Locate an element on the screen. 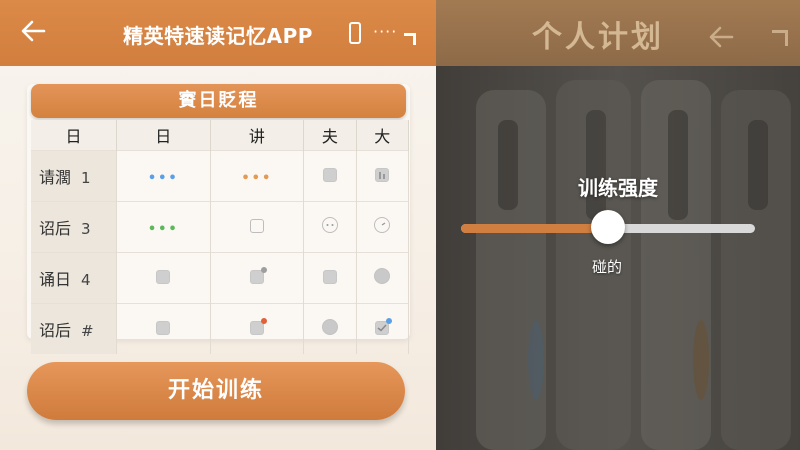 Image resolution: width=800 pixels, height=450 pixels. column-header: 夫 is located at coordinates (330, 135).